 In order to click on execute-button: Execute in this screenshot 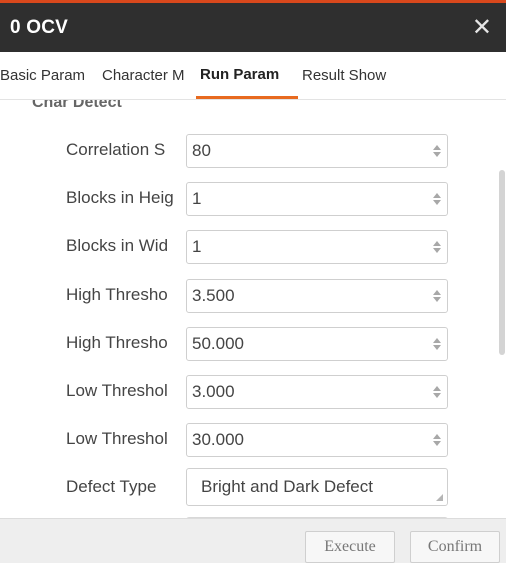, I will do `click(350, 547)`.